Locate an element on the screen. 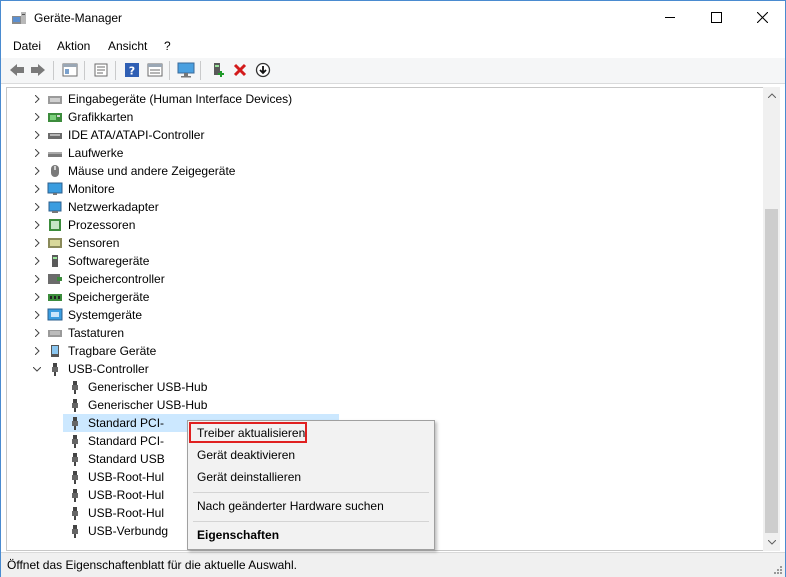 The image size is (786, 577). mouse-icon is located at coordinates (55, 171).